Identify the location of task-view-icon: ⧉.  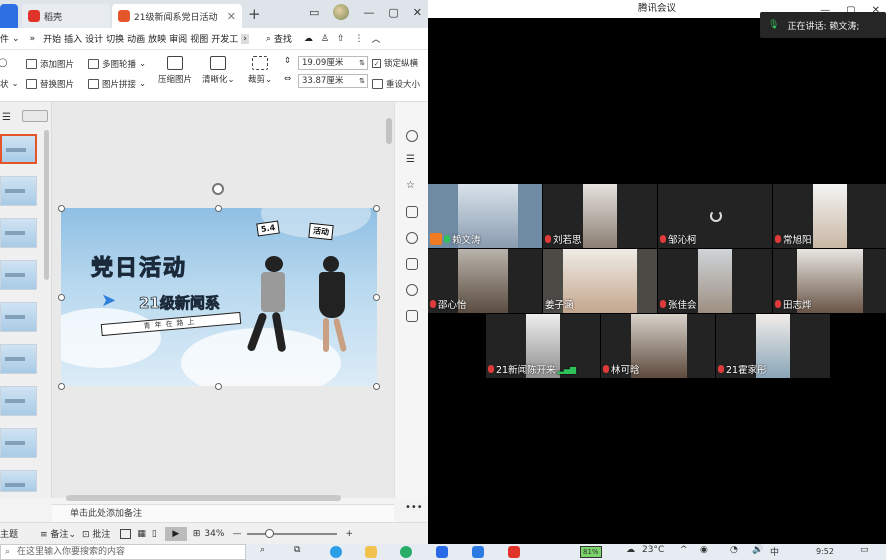
(297, 550).